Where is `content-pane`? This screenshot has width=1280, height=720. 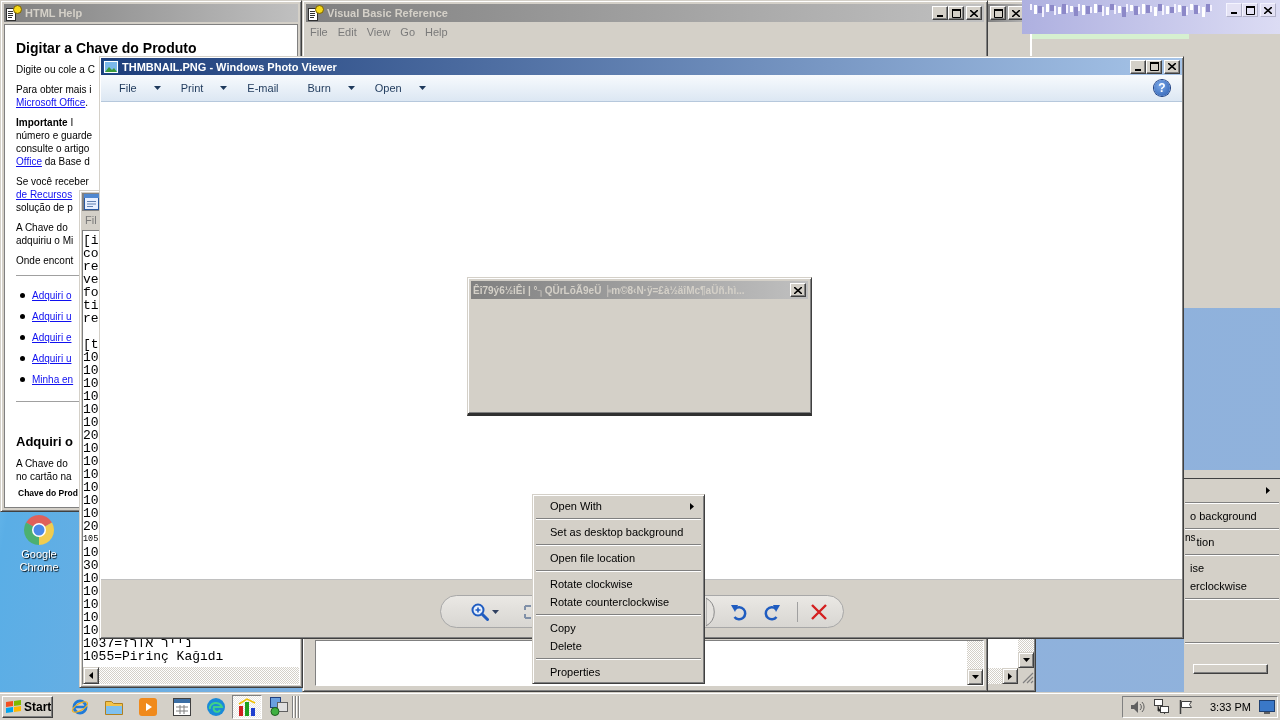 content-pane is located at coordinates (1003, 653).